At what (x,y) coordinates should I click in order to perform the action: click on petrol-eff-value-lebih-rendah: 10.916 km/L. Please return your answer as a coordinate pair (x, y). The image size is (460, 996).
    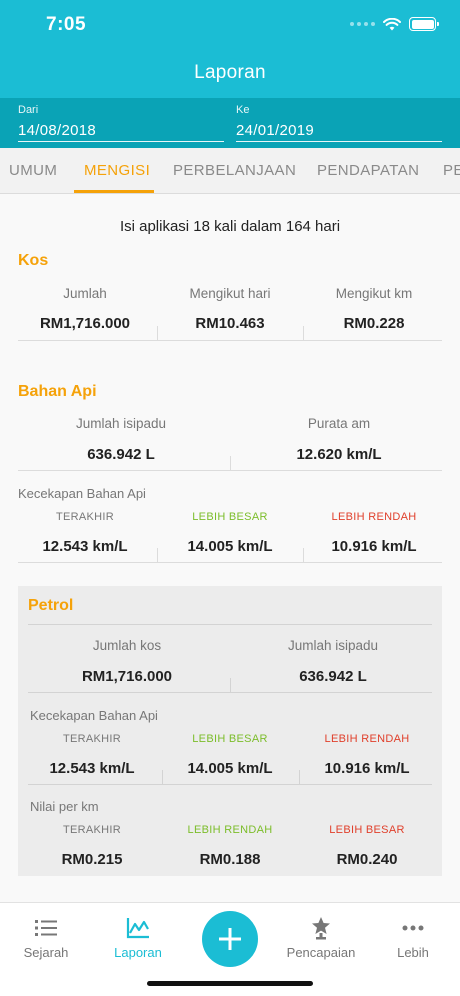
    Looking at the image, I should click on (367, 768).